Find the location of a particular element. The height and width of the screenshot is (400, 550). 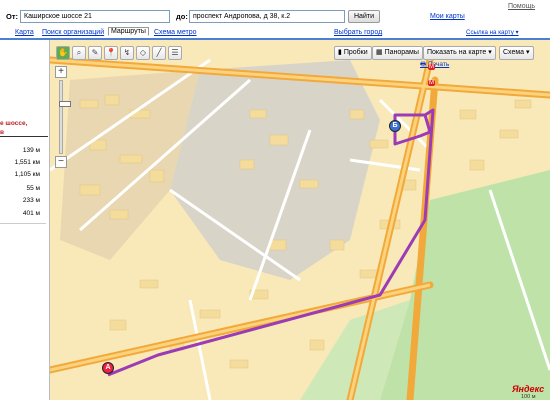

printer-icon: 🖶 is located at coordinates (423, 64).